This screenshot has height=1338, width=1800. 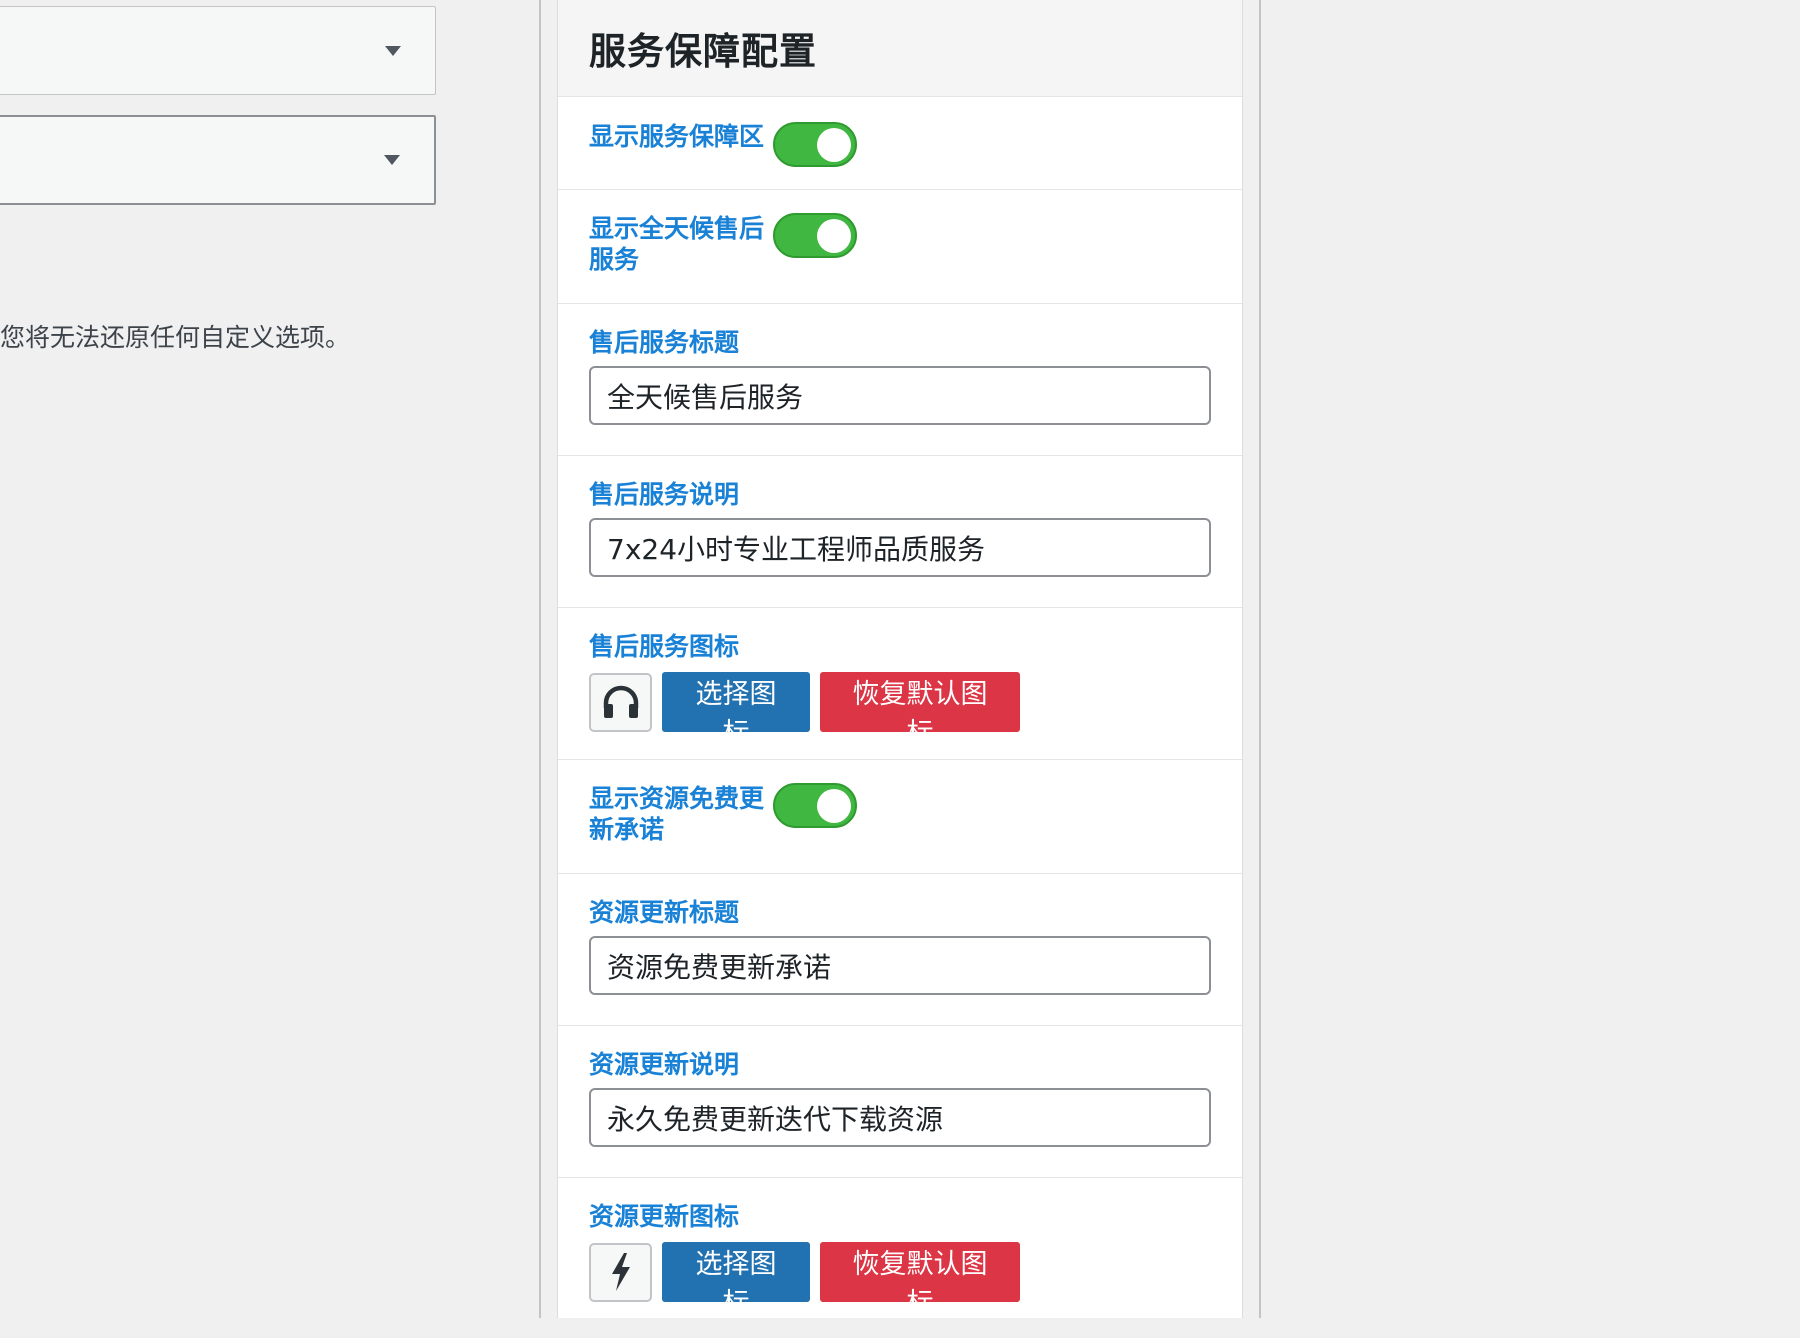 I want to click on show-free-update-toggle, so click(x=815, y=805).